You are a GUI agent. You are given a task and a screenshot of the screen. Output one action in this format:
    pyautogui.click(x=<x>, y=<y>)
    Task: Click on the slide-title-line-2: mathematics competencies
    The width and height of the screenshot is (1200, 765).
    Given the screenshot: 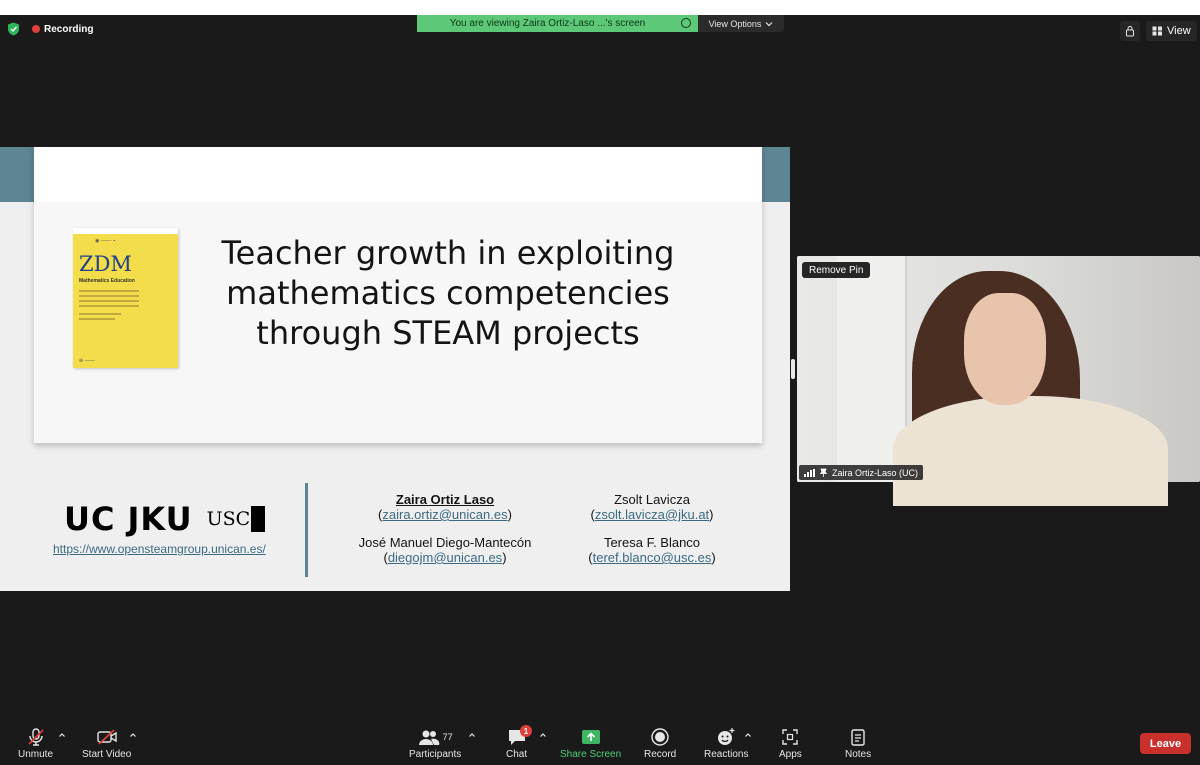 What is the action you would take?
    pyautogui.click(x=448, y=293)
    